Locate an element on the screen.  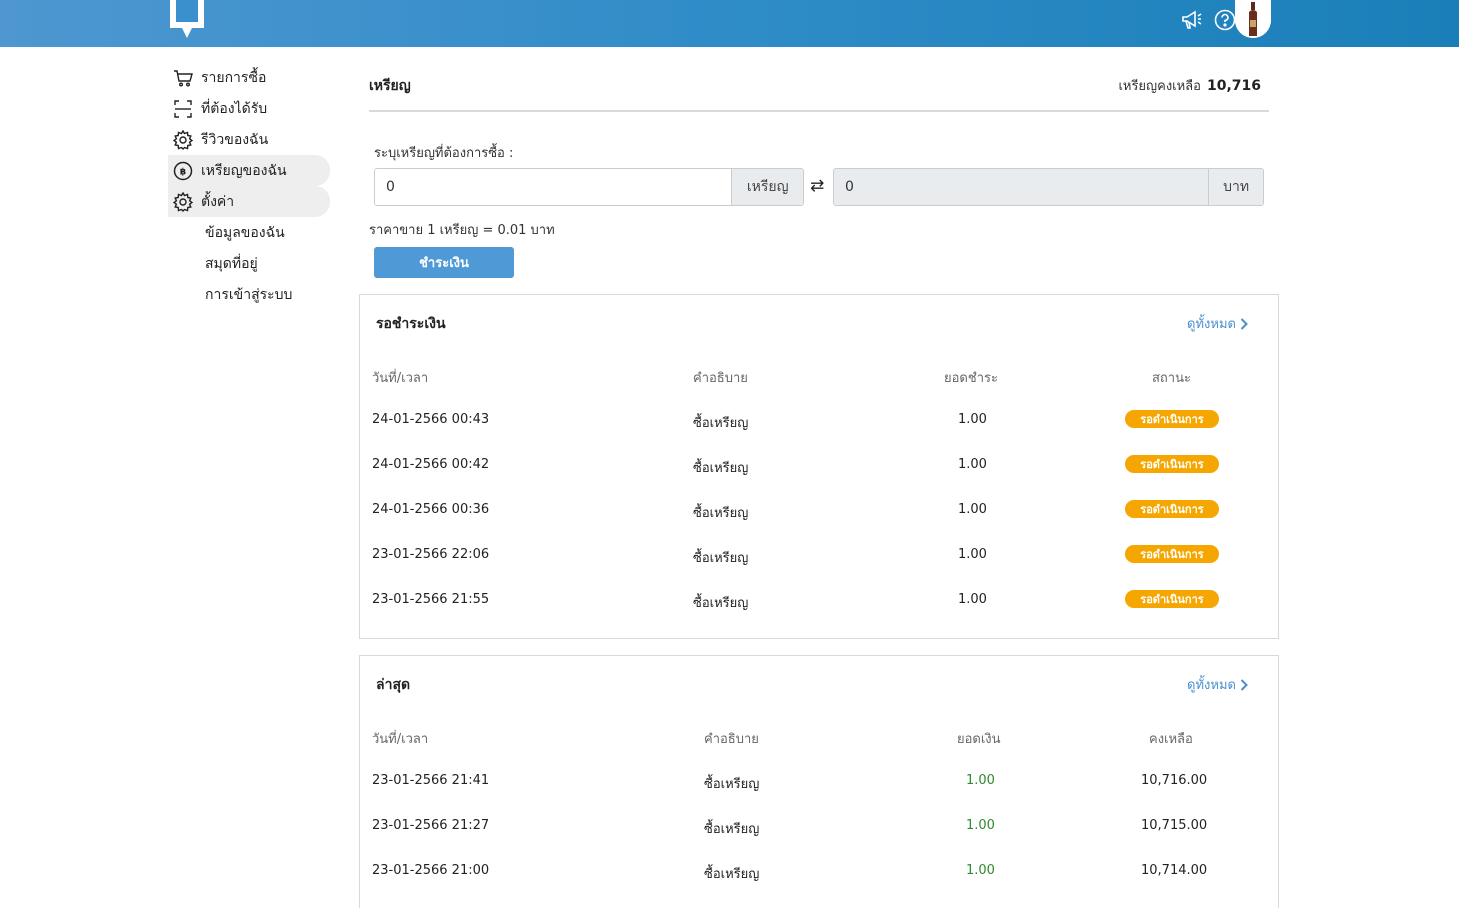
cart-icon is located at coordinates (183, 78).